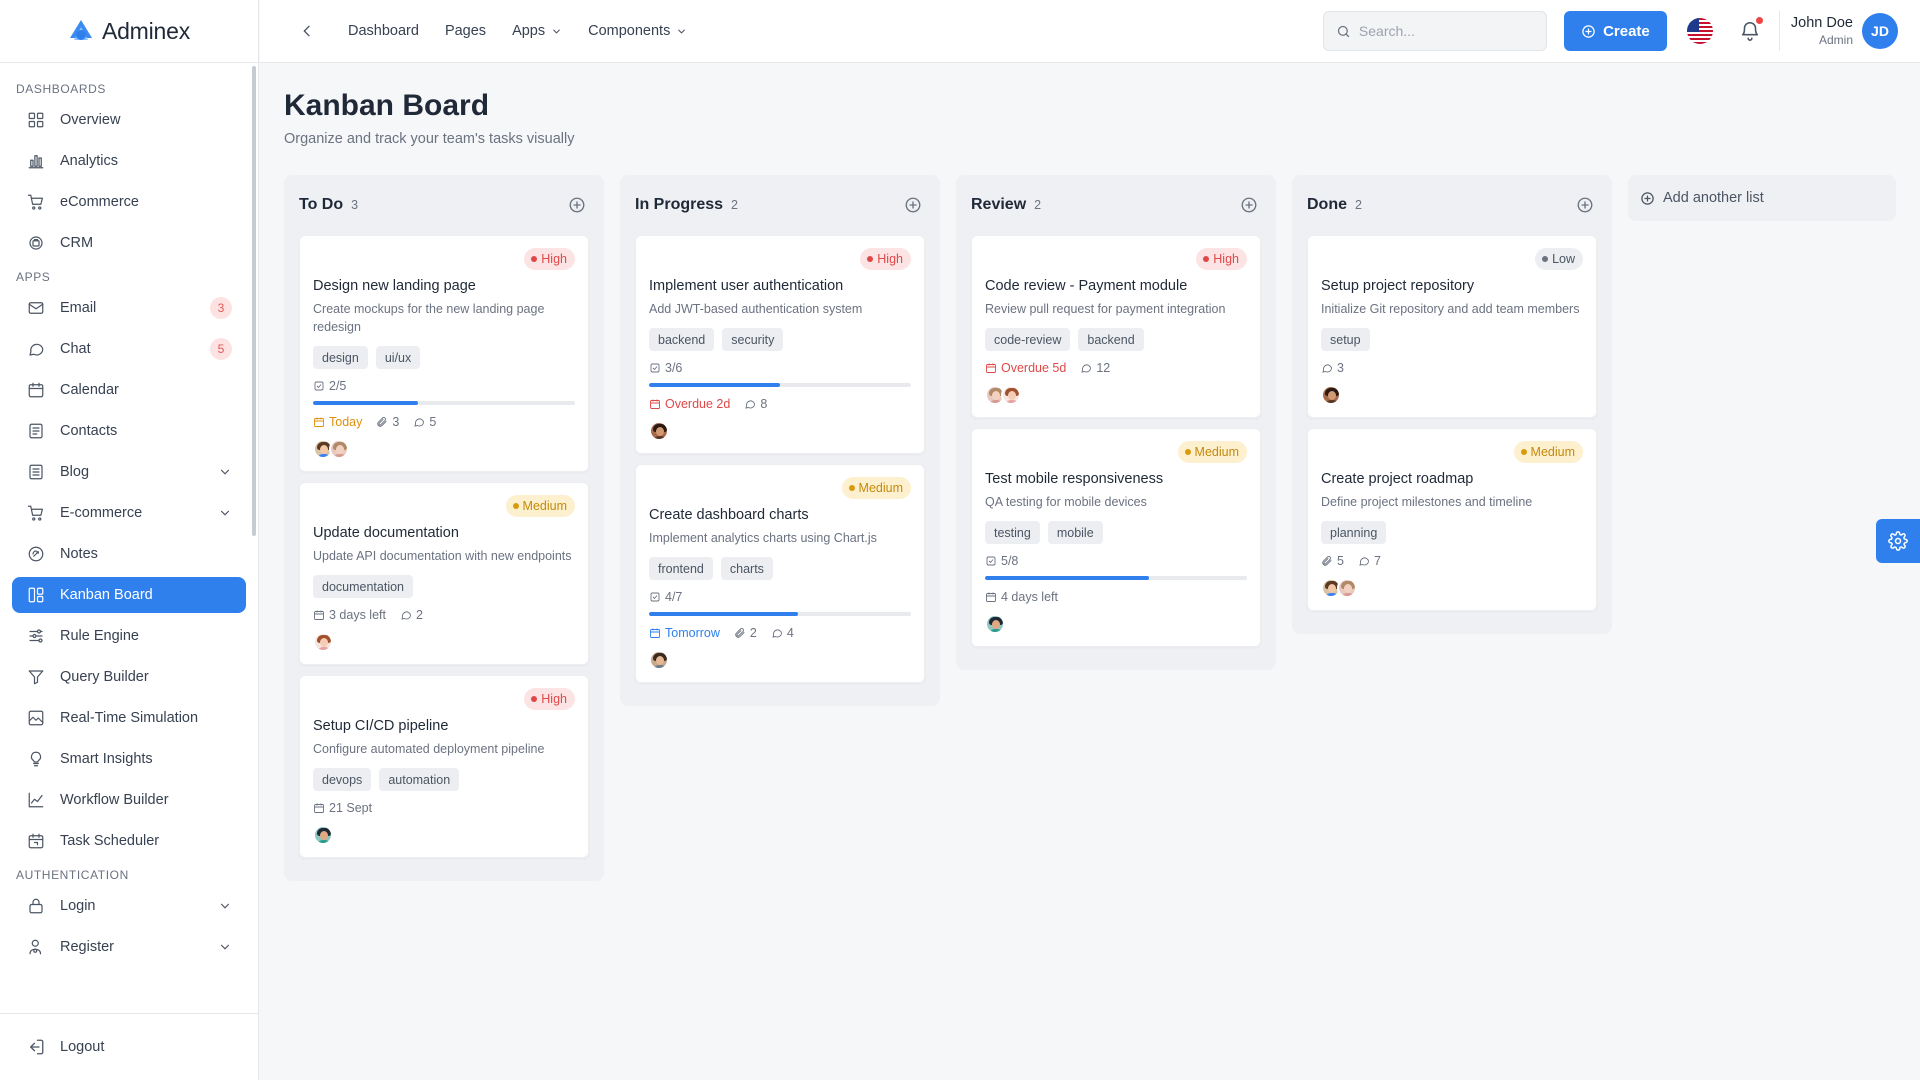 This screenshot has height=1080, width=1920. Describe the element at coordinates (129, 800) in the screenshot. I see `sidebar-item-workflow-builder: Workflow Builder` at that location.